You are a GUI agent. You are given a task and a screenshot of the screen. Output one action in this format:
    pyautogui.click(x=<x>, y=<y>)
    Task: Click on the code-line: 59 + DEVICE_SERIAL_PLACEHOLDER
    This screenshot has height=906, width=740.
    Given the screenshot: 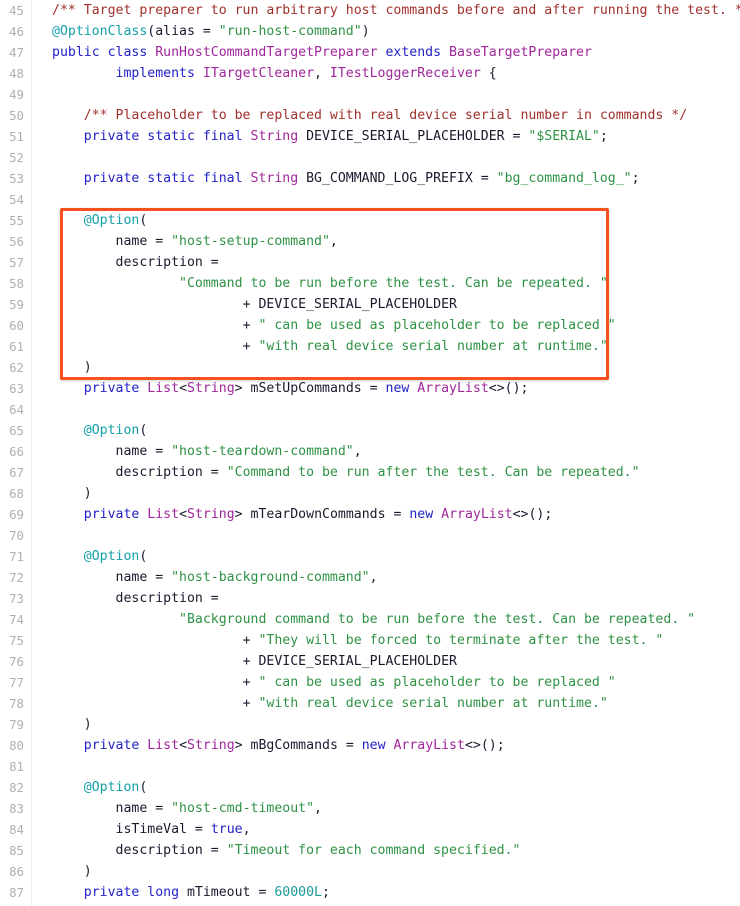 What is the action you would take?
    pyautogui.click(x=370, y=304)
    